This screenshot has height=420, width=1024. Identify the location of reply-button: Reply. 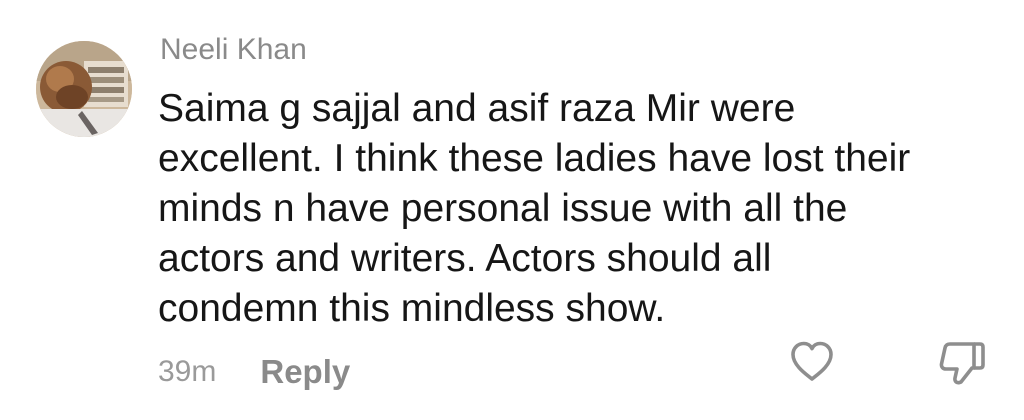
(305, 372).